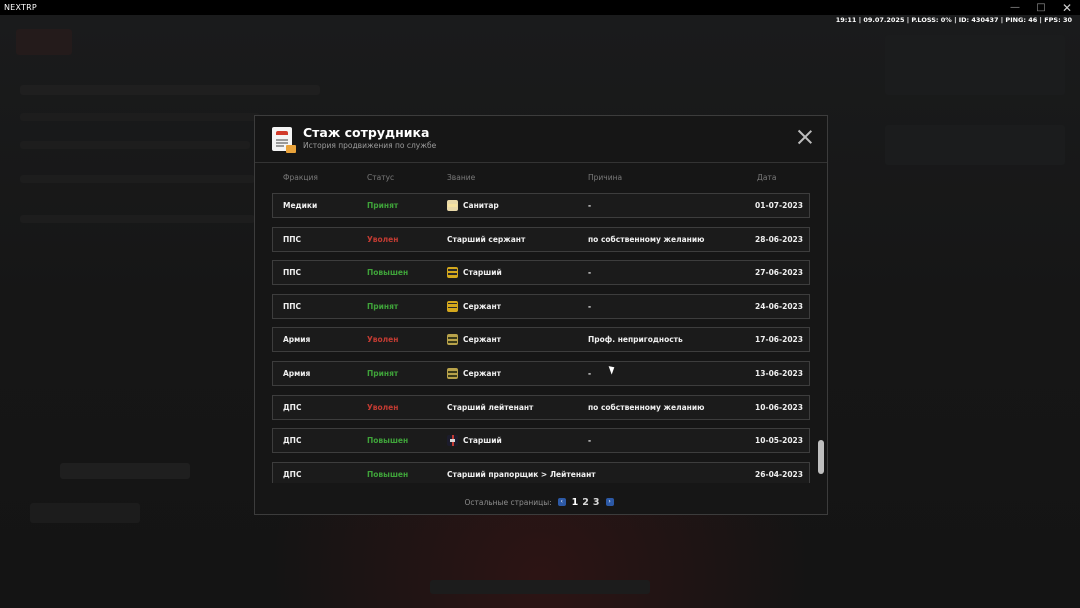 This screenshot has width=1080, height=608. I want to click on cell-rank: Санитар, so click(473, 205).